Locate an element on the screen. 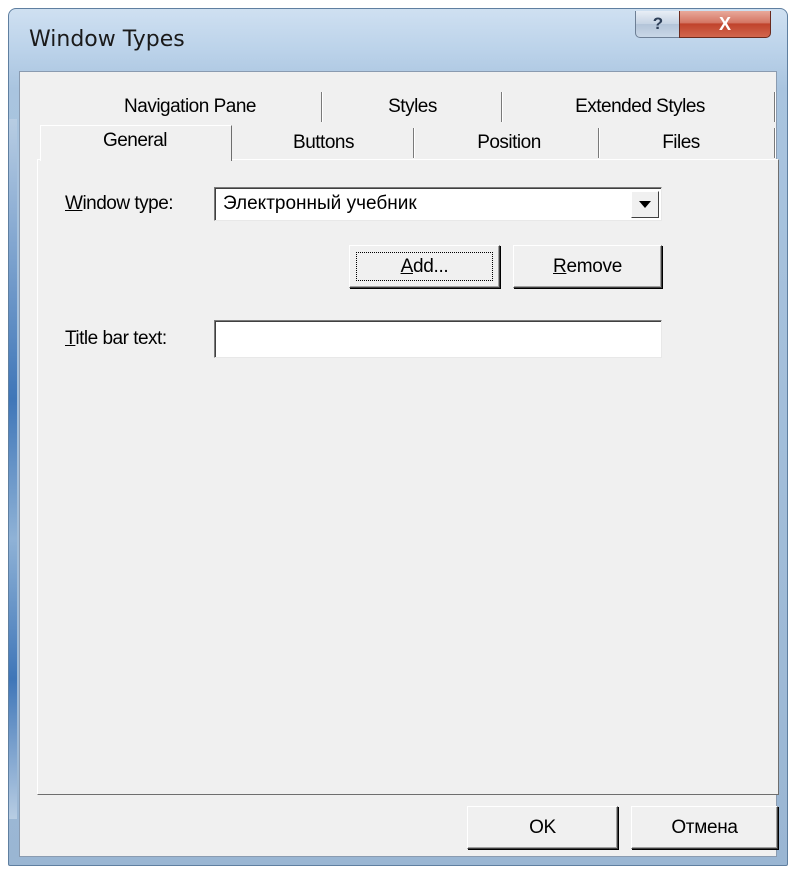  title-bar: Window Types ? X is located at coordinates (398, 40).